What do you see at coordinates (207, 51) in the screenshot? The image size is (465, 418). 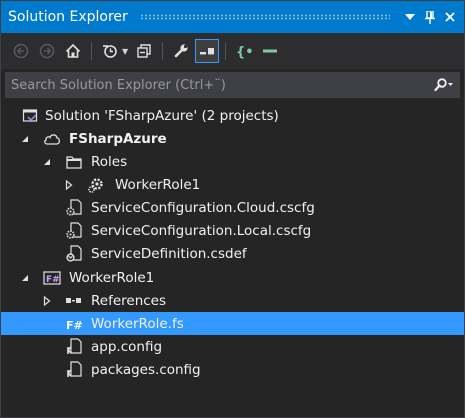 I see `show-all-files-icon` at bounding box center [207, 51].